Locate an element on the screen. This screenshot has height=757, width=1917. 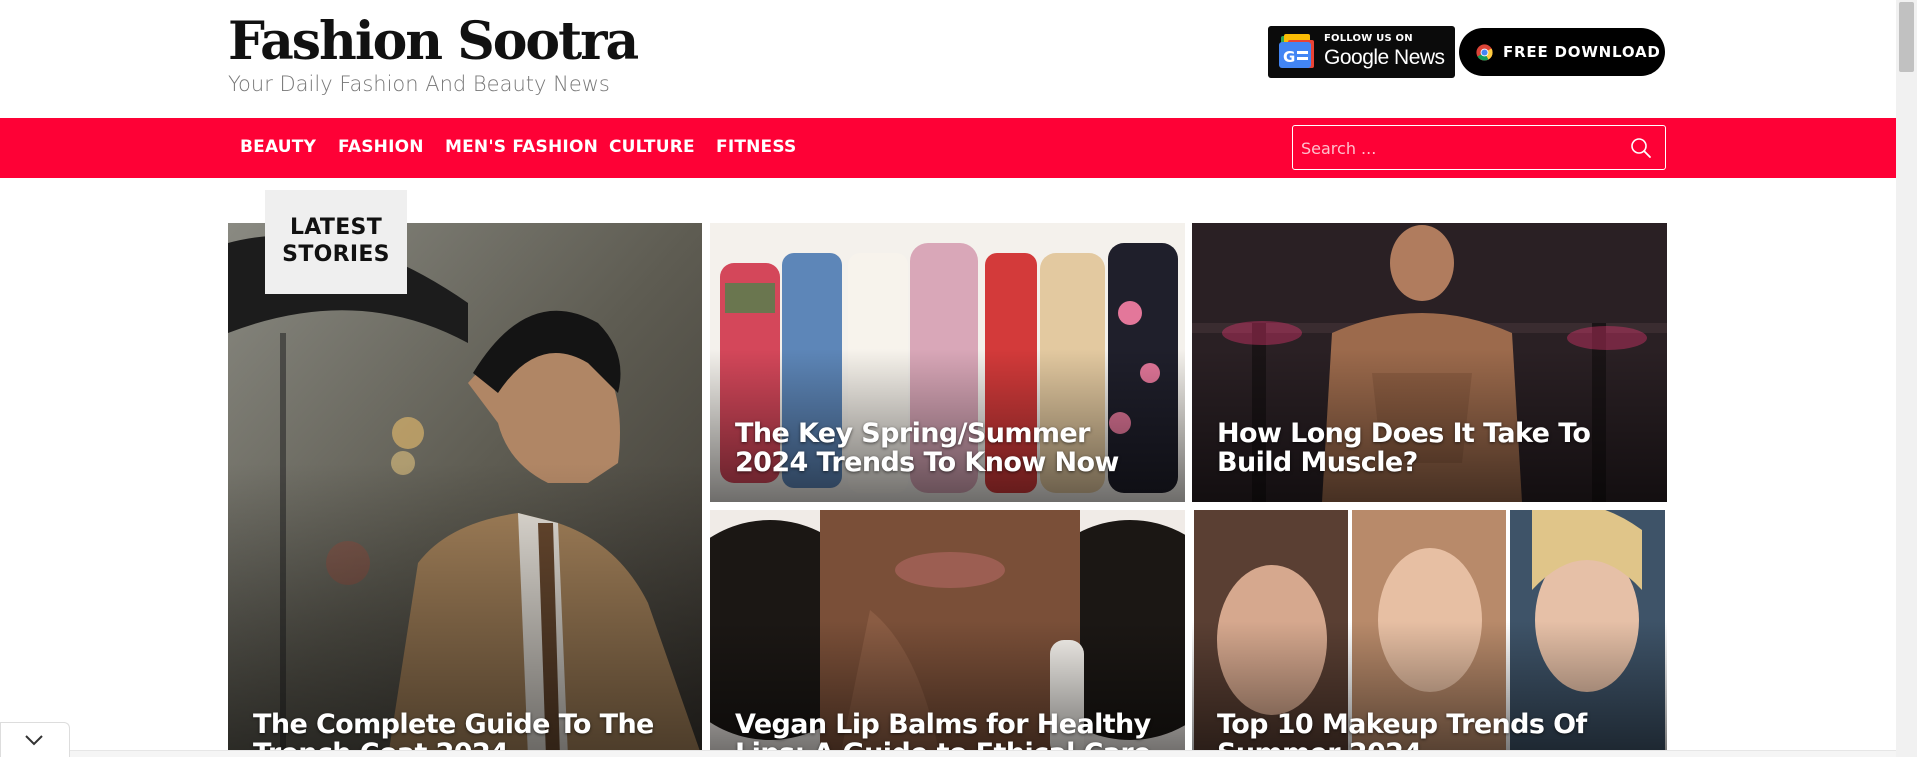
google-news-logo-icon: G is located at coordinates (1296, 51).